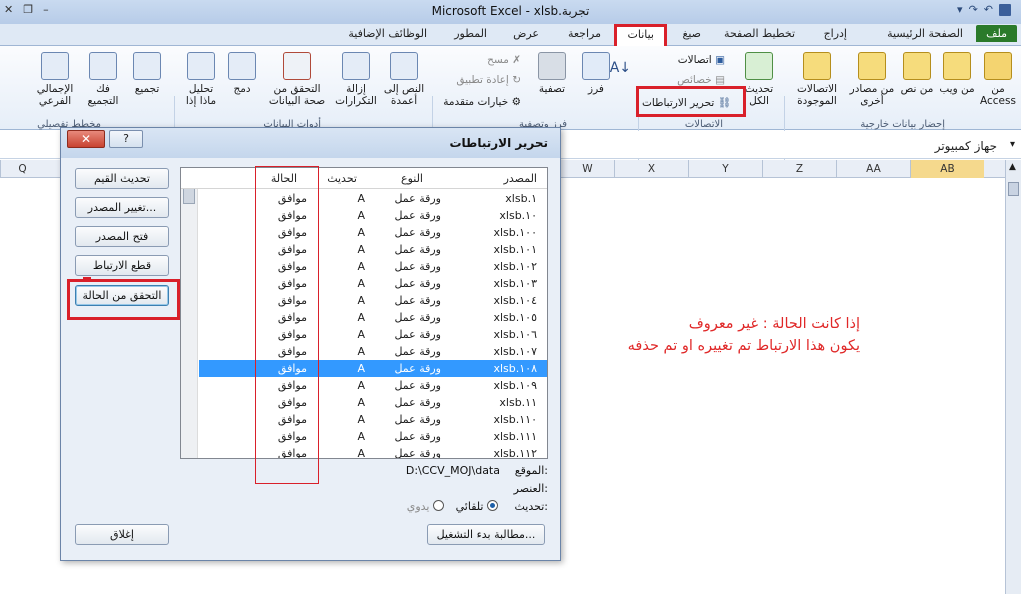 The width and height of the screenshot is (1021, 594). Describe the element at coordinates (22, 169) in the screenshot. I see `column-header: Q` at that location.